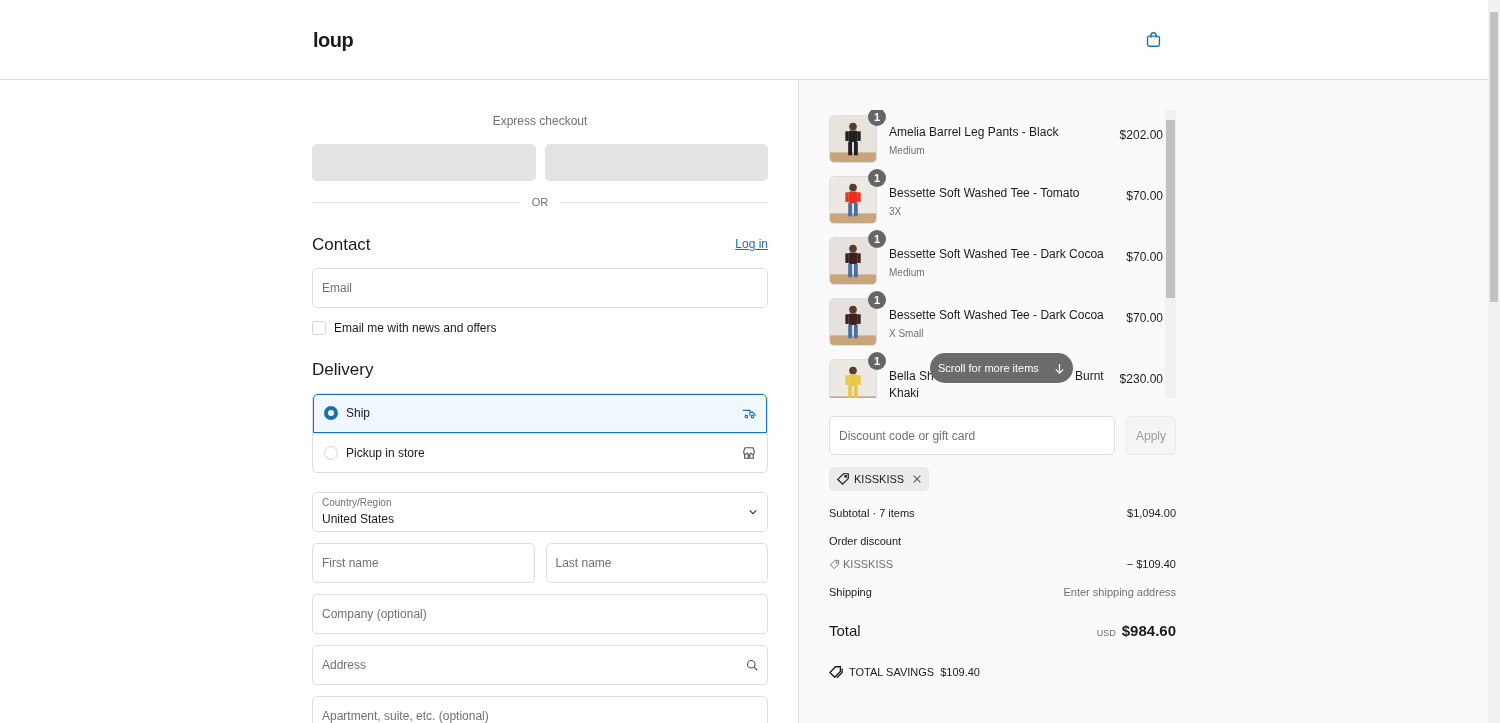 Image resolution: width=1500 pixels, height=723 pixels. What do you see at coordinates (343, 370) in the screenshot?
I see `delivery-heading: Delivery` at bounding box center [343, 370].